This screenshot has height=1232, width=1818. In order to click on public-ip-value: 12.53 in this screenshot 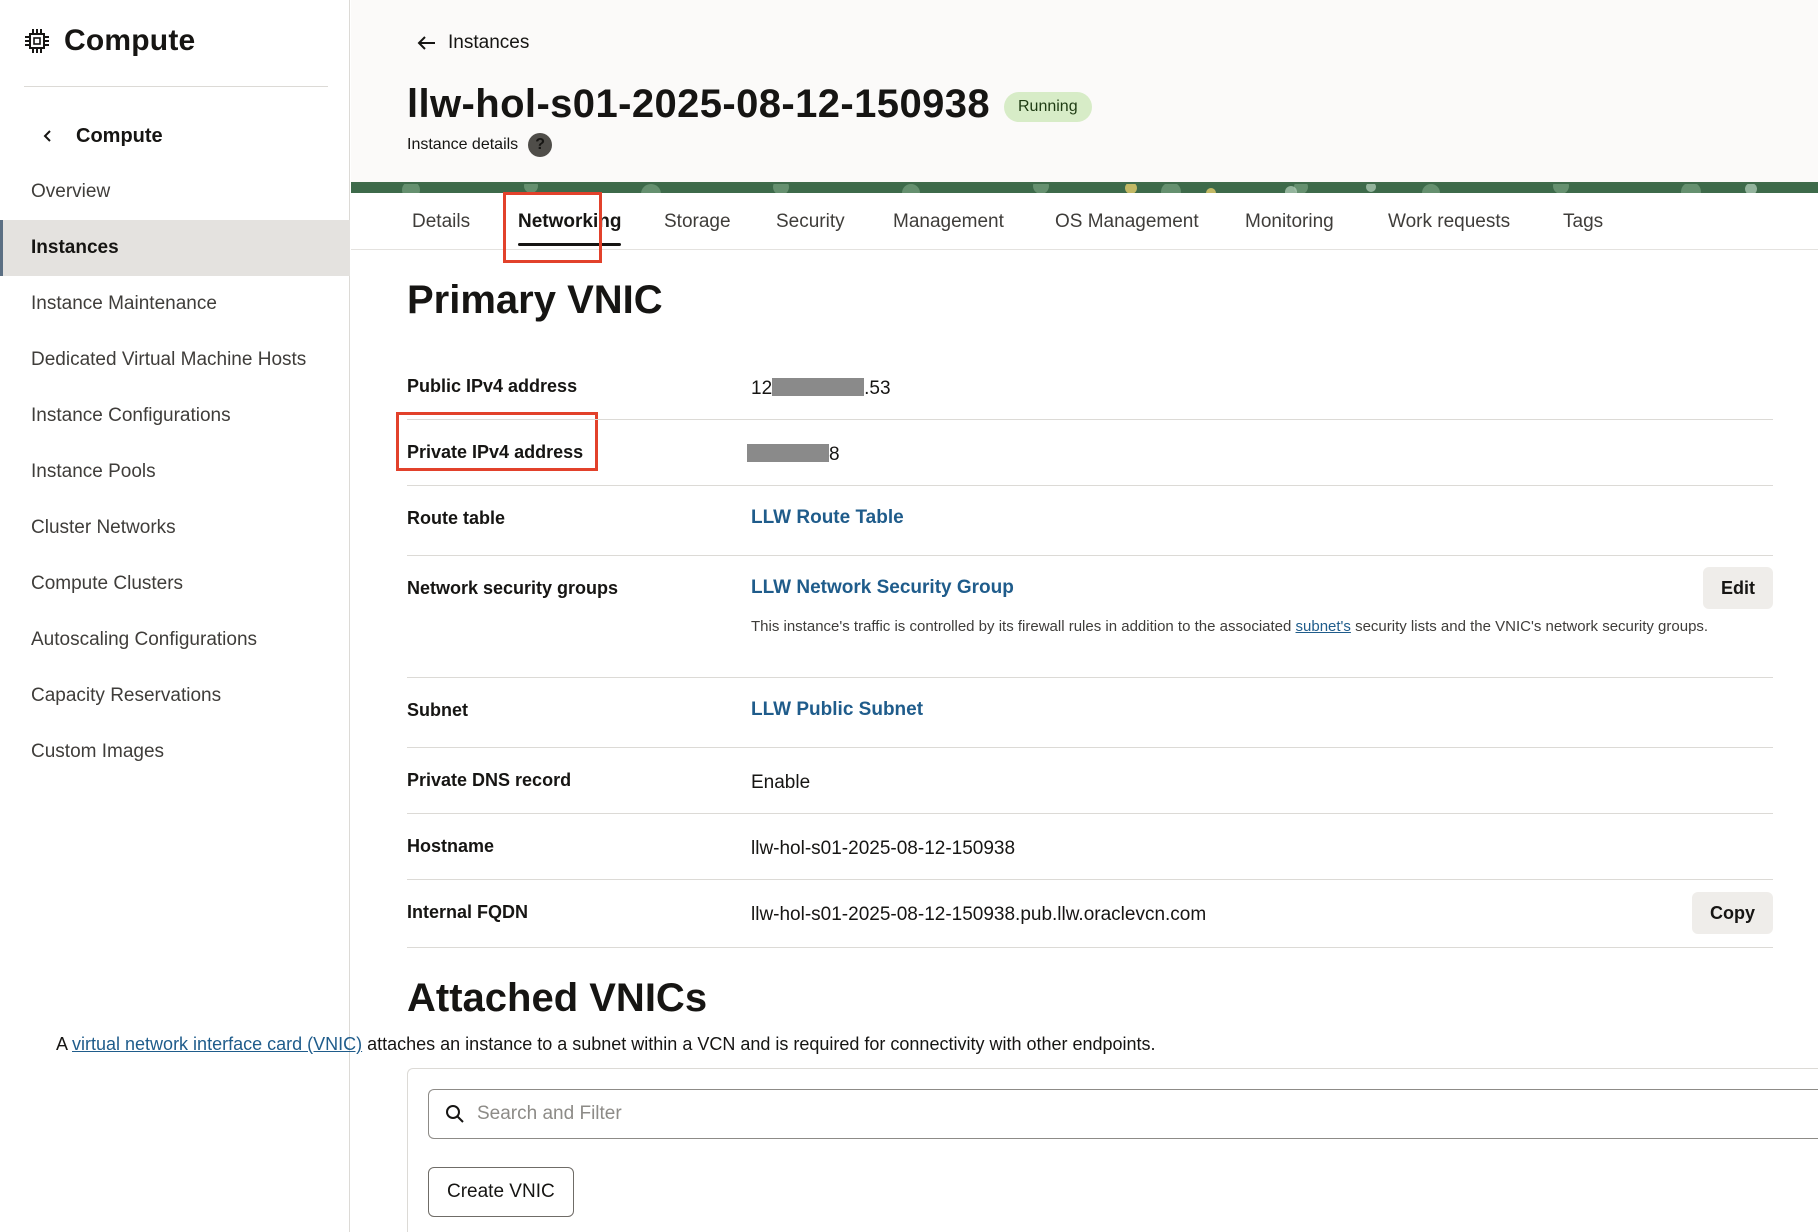, I will do `click(821, 389)`.